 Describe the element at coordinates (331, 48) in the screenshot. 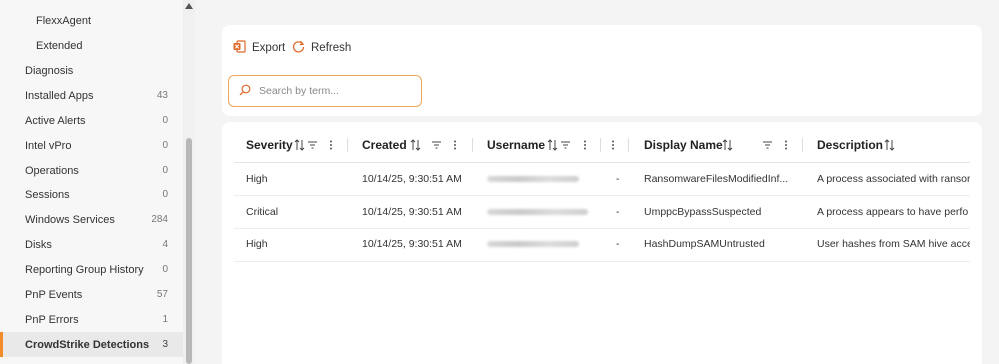

I see `refresh-label: Refresh` at that location.